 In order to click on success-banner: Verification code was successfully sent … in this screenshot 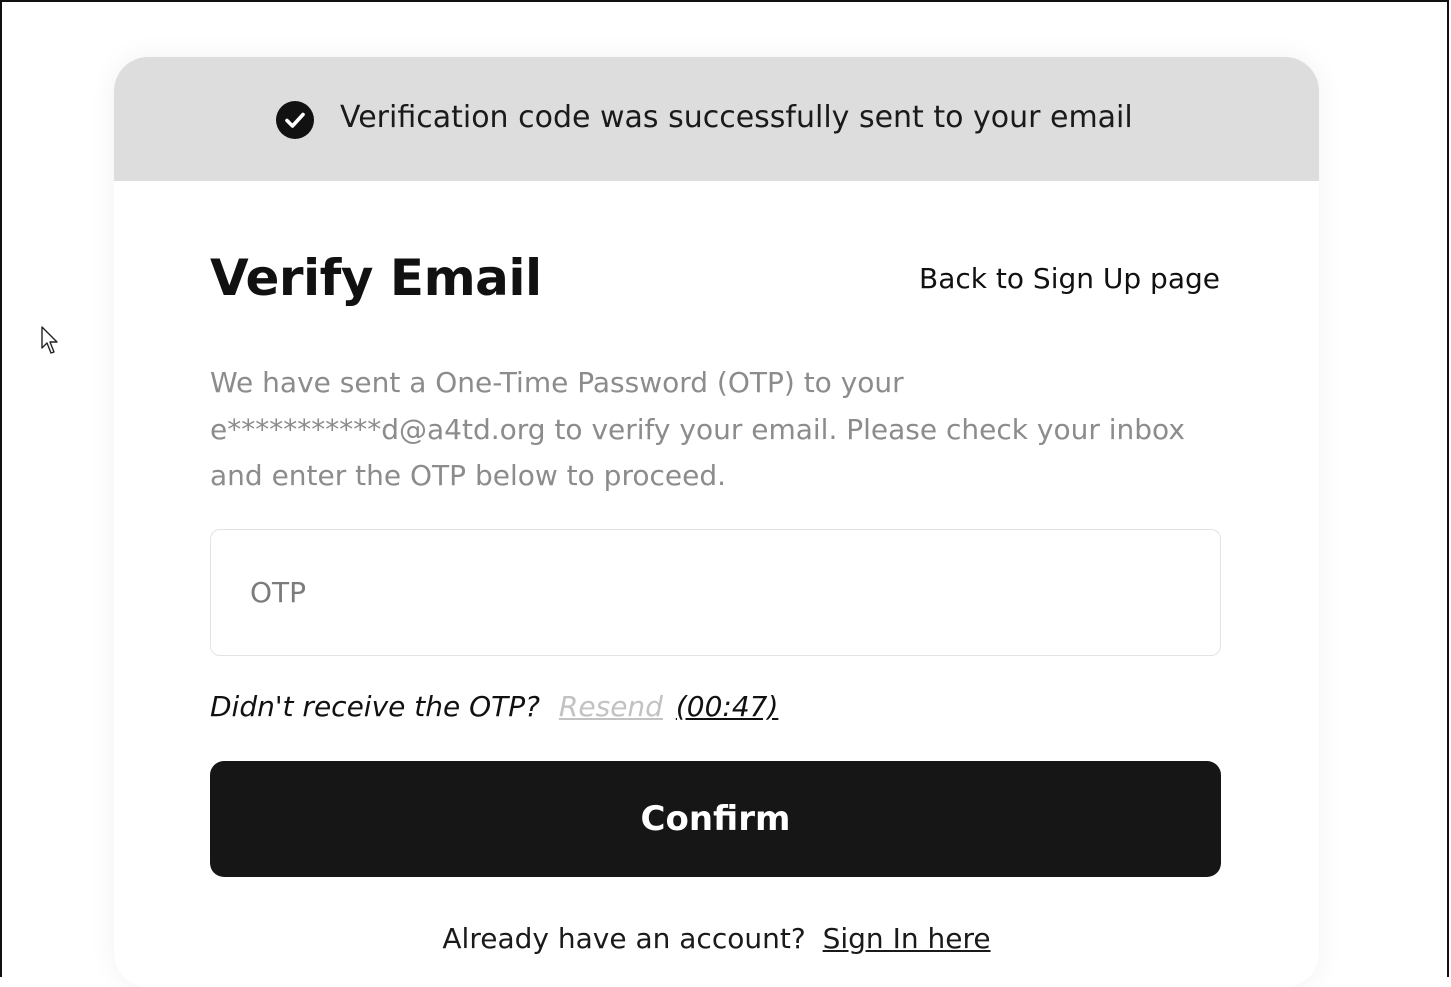, I will do `click(716, 119)`.